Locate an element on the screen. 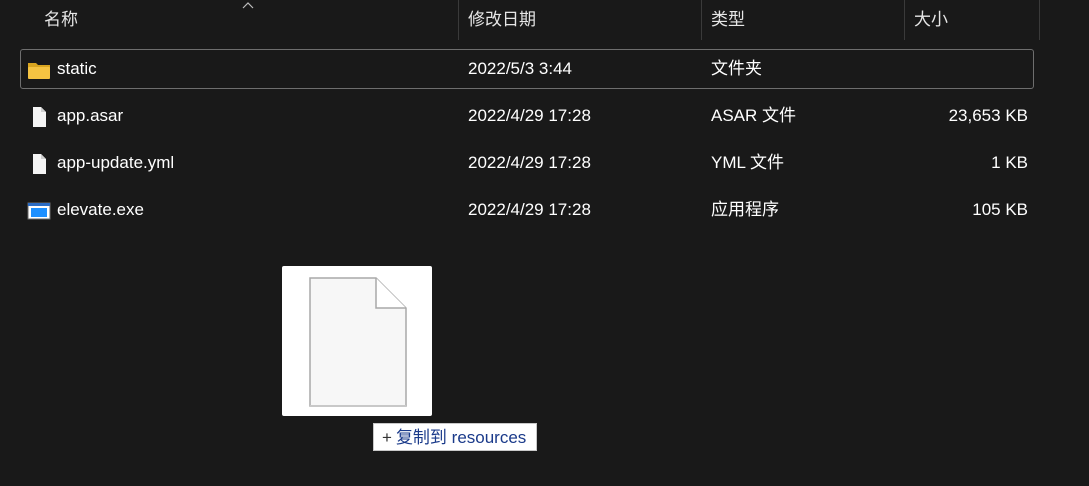 This screenshot has height=486, width=1089. document-icon is located at coordinates (358, 342).